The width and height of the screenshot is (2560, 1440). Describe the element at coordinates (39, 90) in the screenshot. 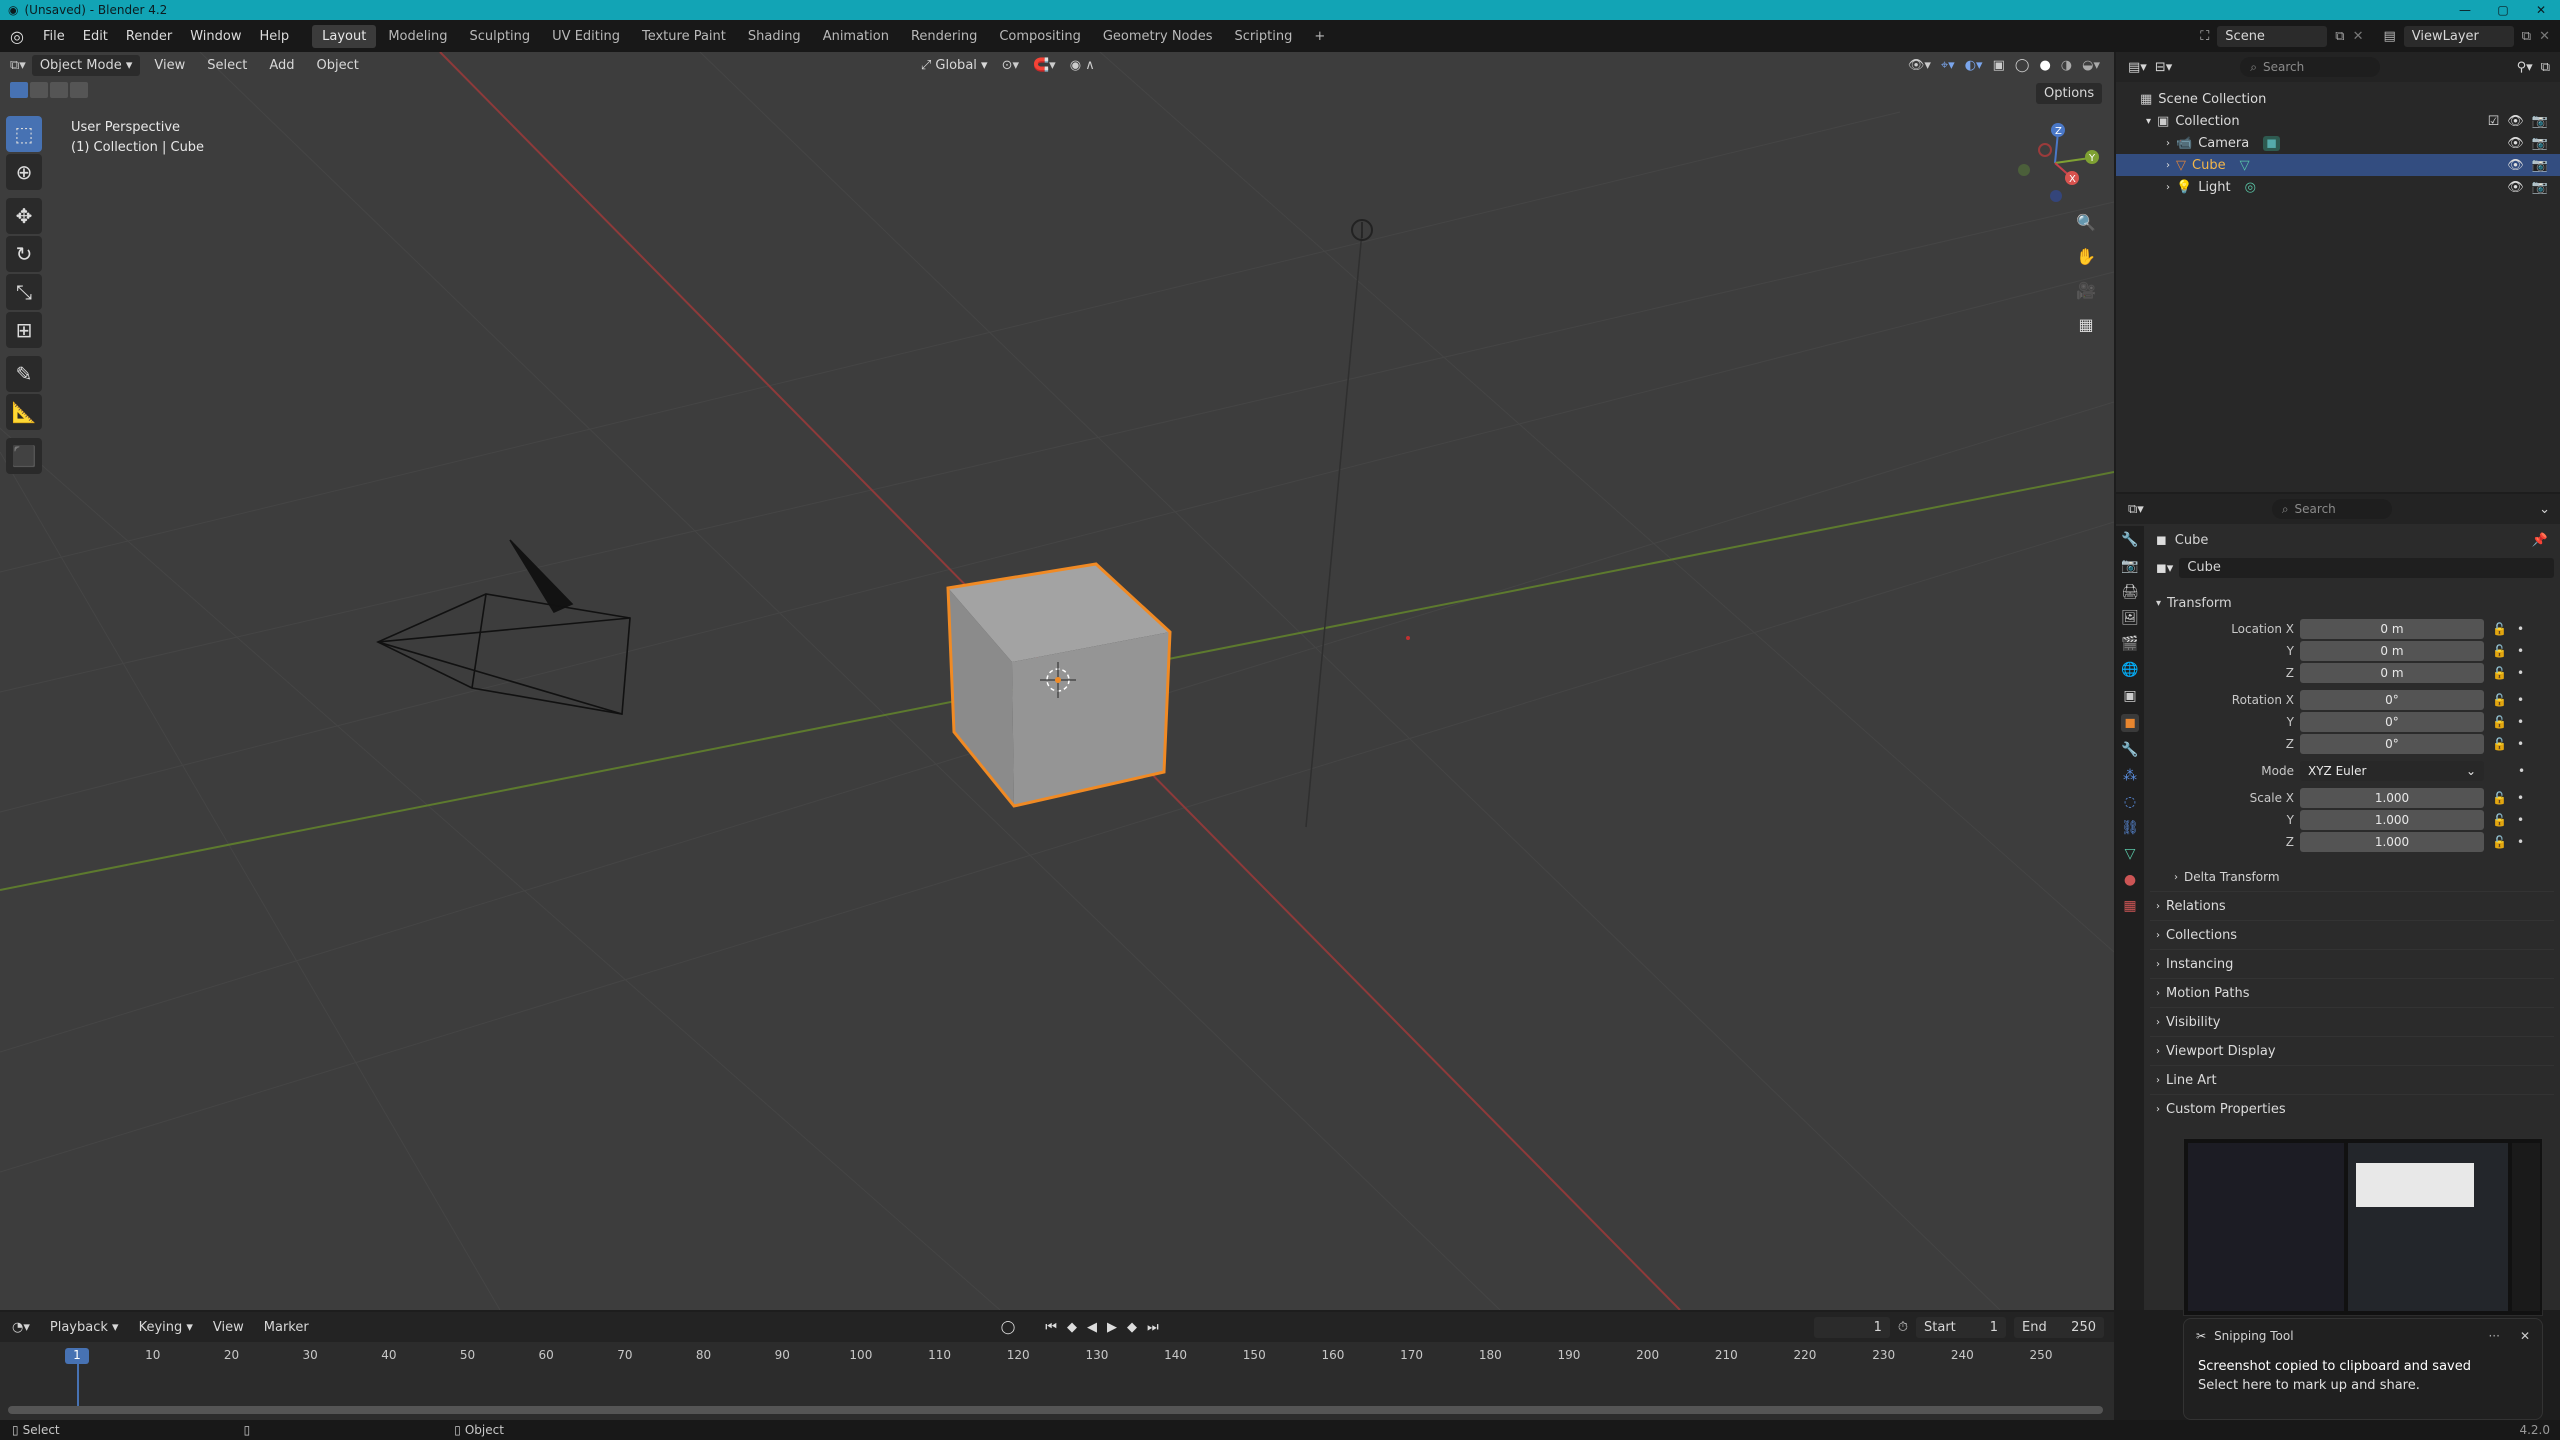

I see `select-extend-icon` at that location.